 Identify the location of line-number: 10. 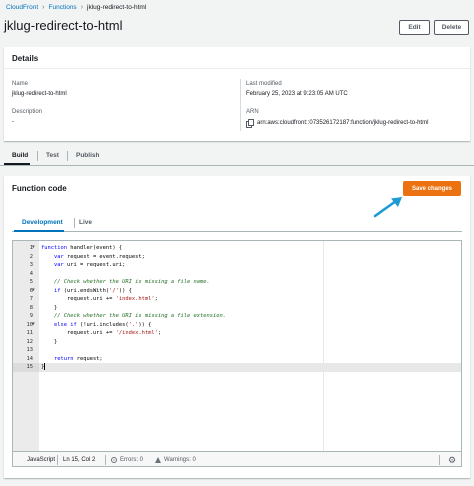
(30, 324).